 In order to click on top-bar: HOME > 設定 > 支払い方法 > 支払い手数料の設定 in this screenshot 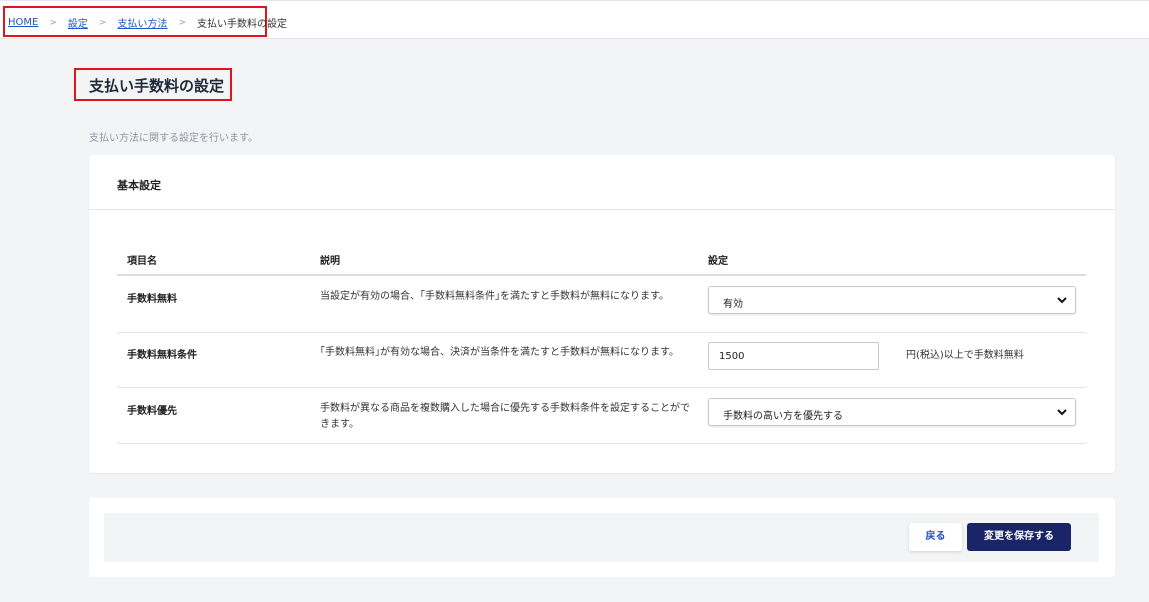, I will do `click(574, 19)`.